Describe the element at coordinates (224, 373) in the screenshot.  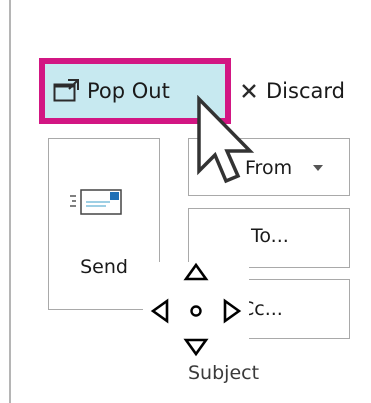
I see `subject-label: Subject` at that location.